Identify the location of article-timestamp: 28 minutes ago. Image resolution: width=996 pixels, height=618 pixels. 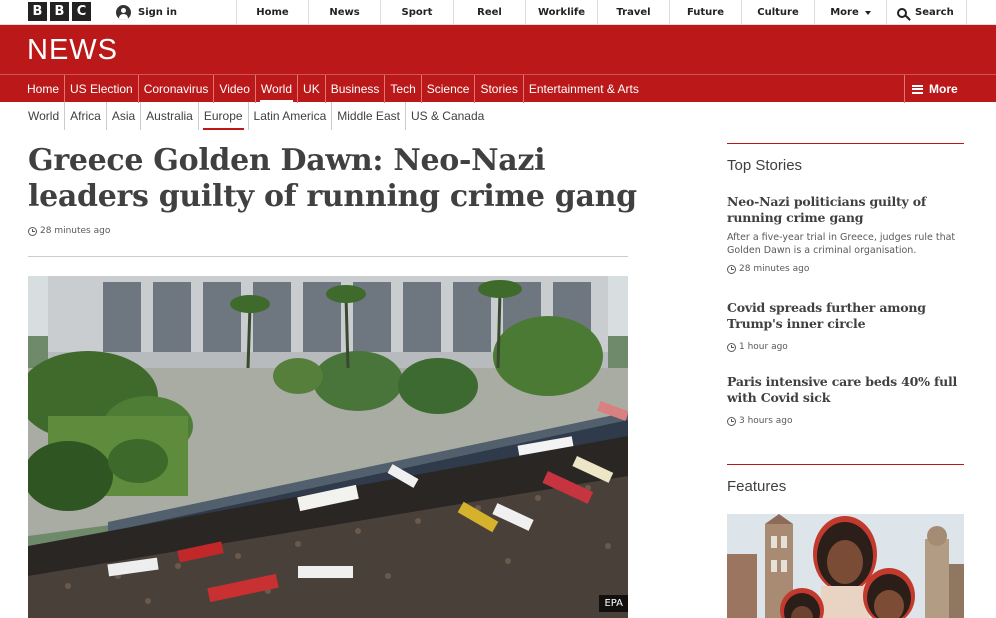
(69, 231).